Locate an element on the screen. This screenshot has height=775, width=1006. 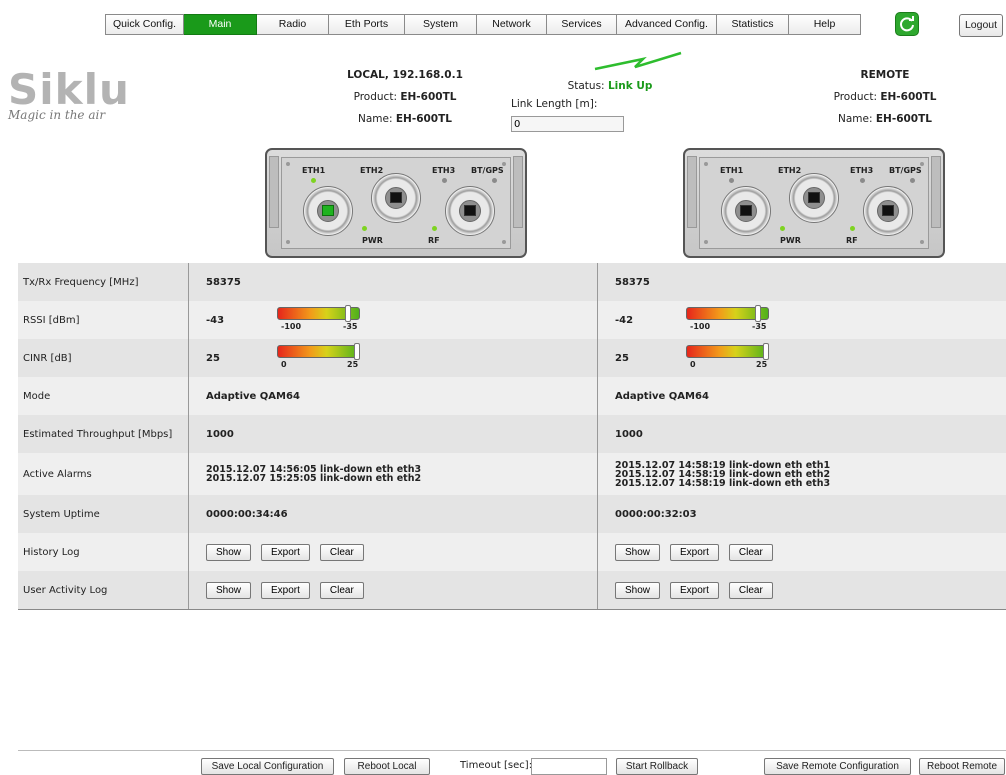
tab-services: Services is located at coordinates (582, 24).